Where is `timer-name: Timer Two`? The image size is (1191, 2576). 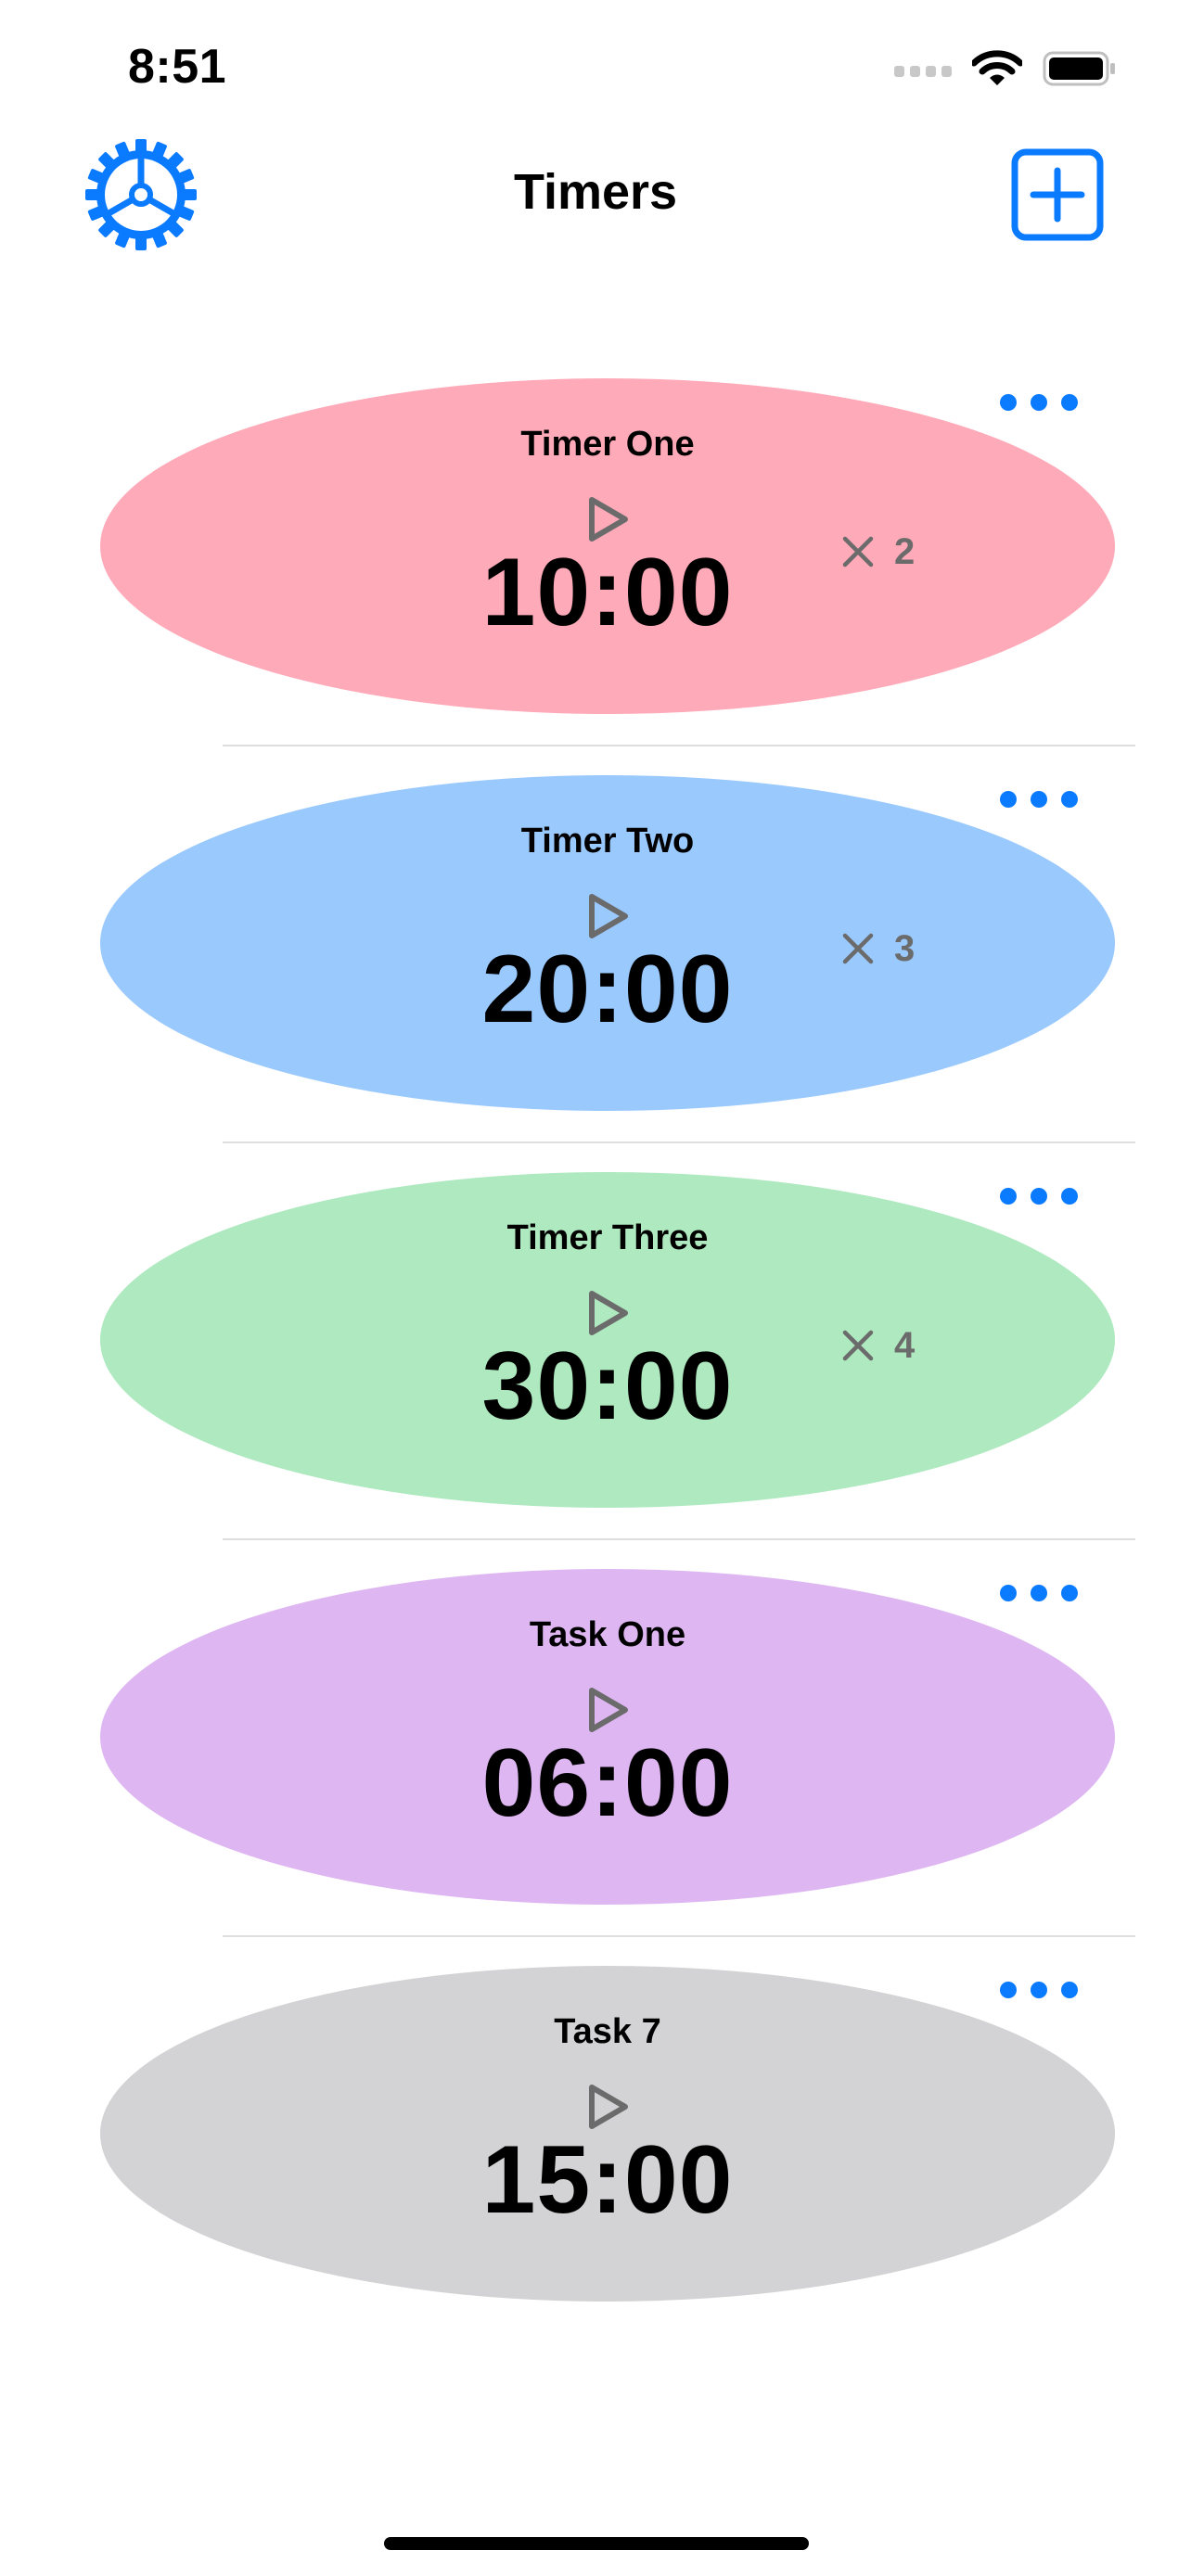 timer-name: Timer Two is located at coordinates (607, 841).